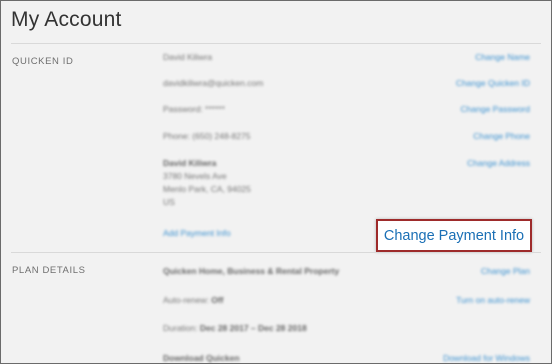 This screenshot has width=552, height=364. What do you see at coordinates (190, 163) in the screenshot?
I see `address-name-value: David Kiliwra` at bounding box center [190, 163].